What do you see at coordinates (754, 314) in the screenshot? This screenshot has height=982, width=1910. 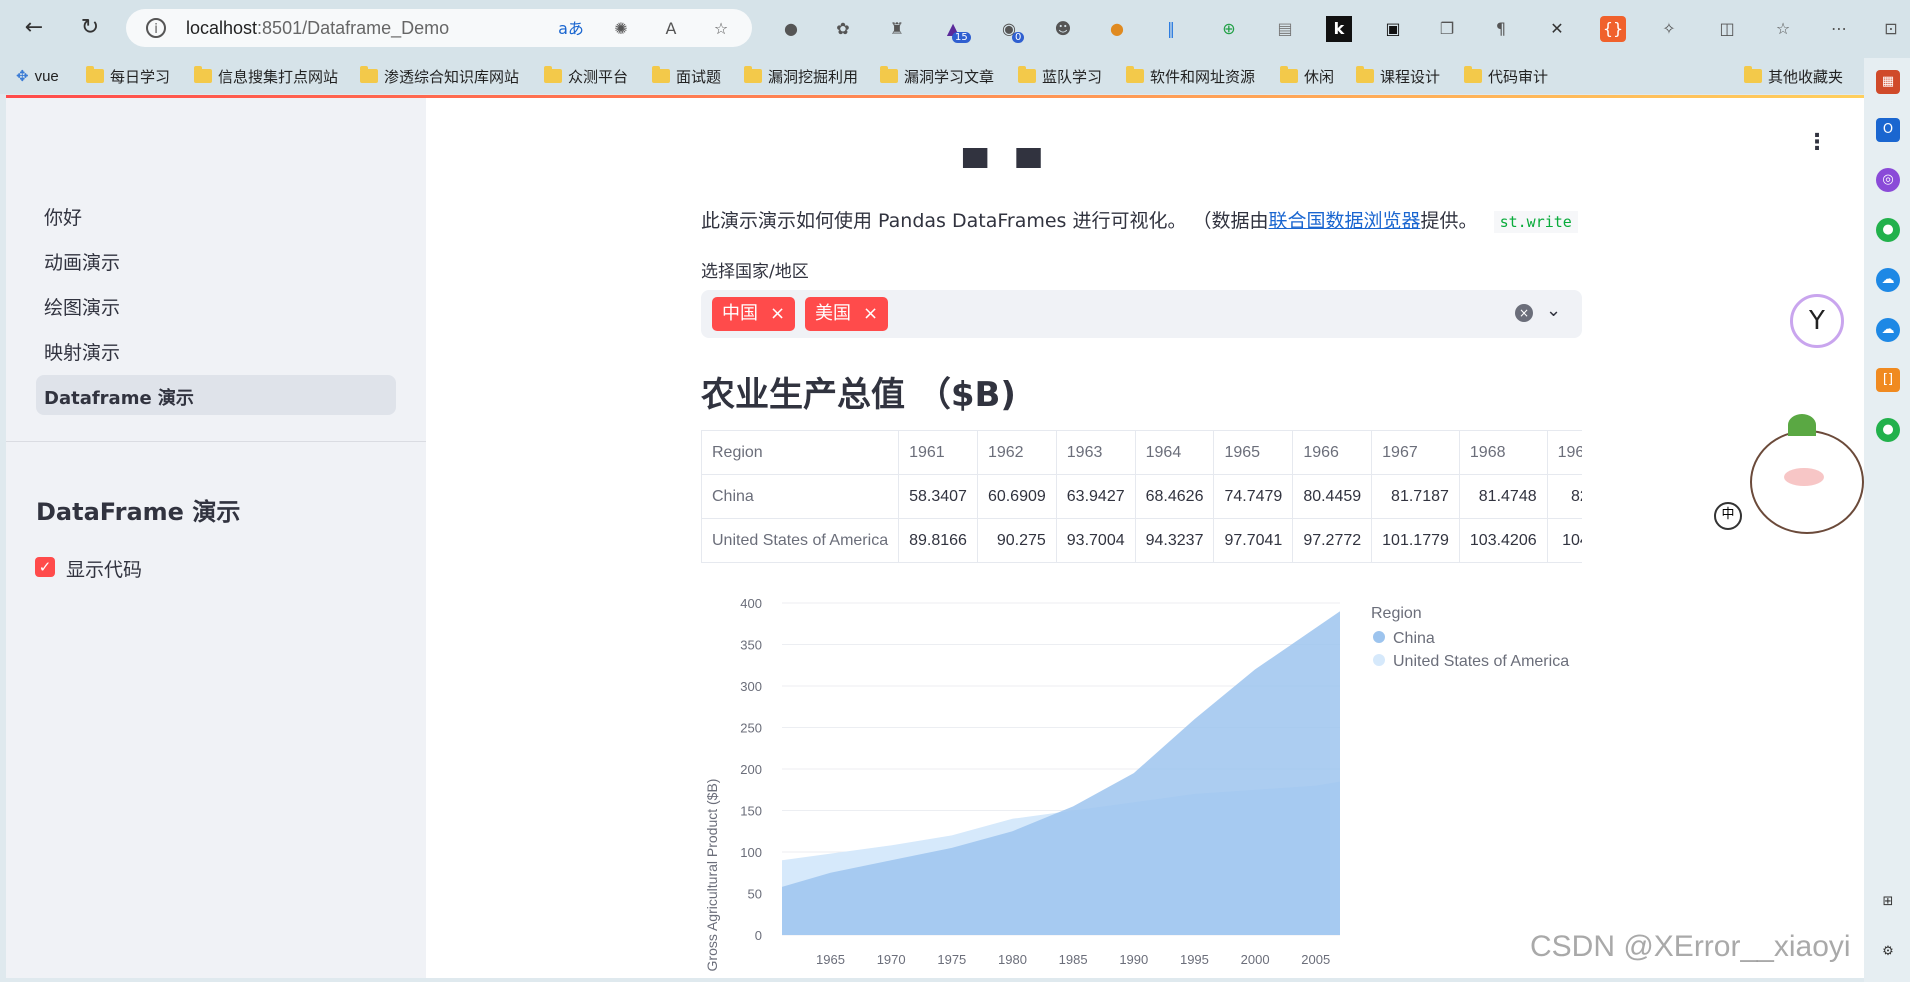 I see `selected-tag-china: 中国 ×` at bounding box center [754, 314].